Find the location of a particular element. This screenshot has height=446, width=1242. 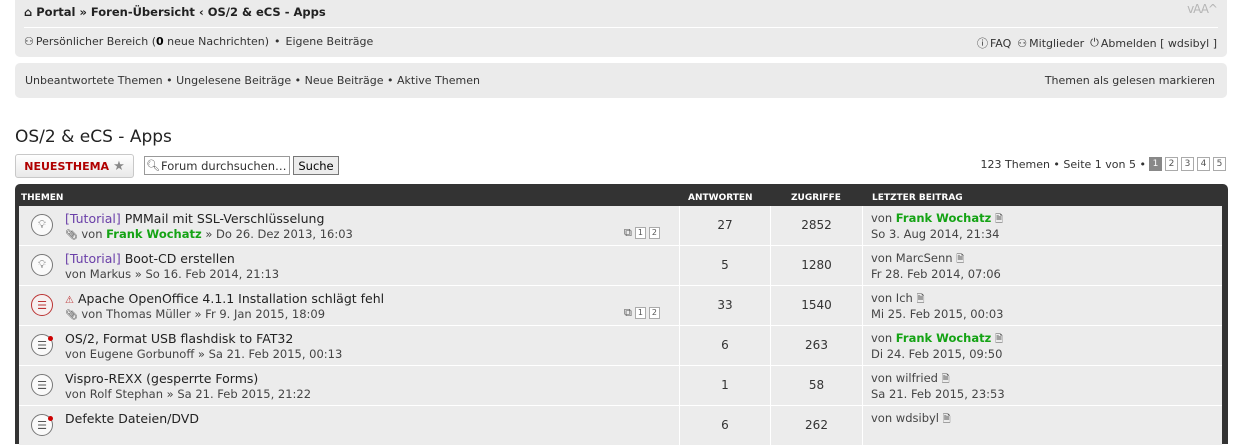

new-topic-button: NEUESTHEMA ★ is located at coordinates (74, 166).